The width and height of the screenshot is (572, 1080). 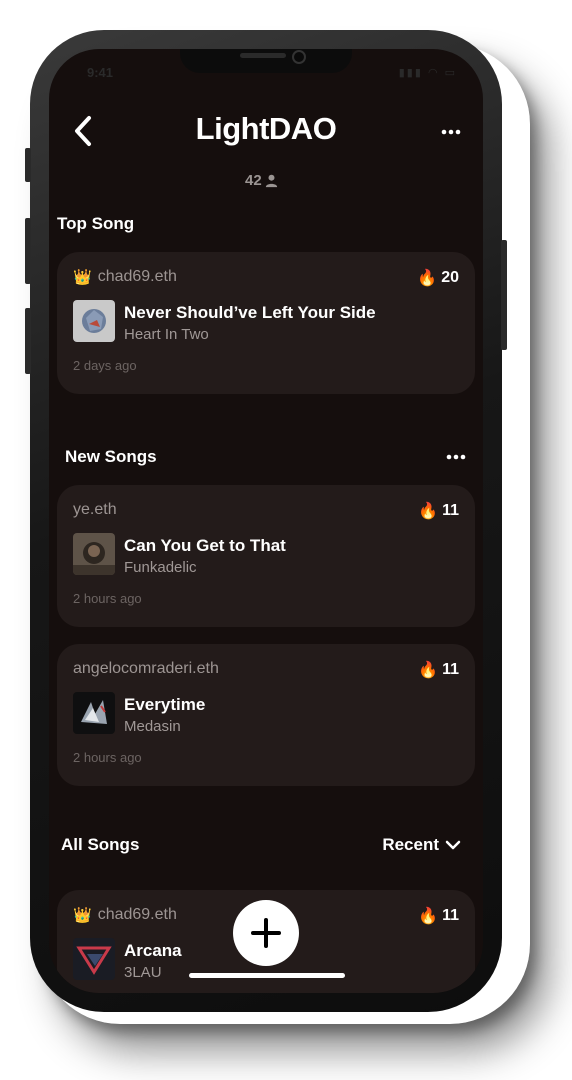 I want to click on like-count-value: 20, so click(x=450, y=277).